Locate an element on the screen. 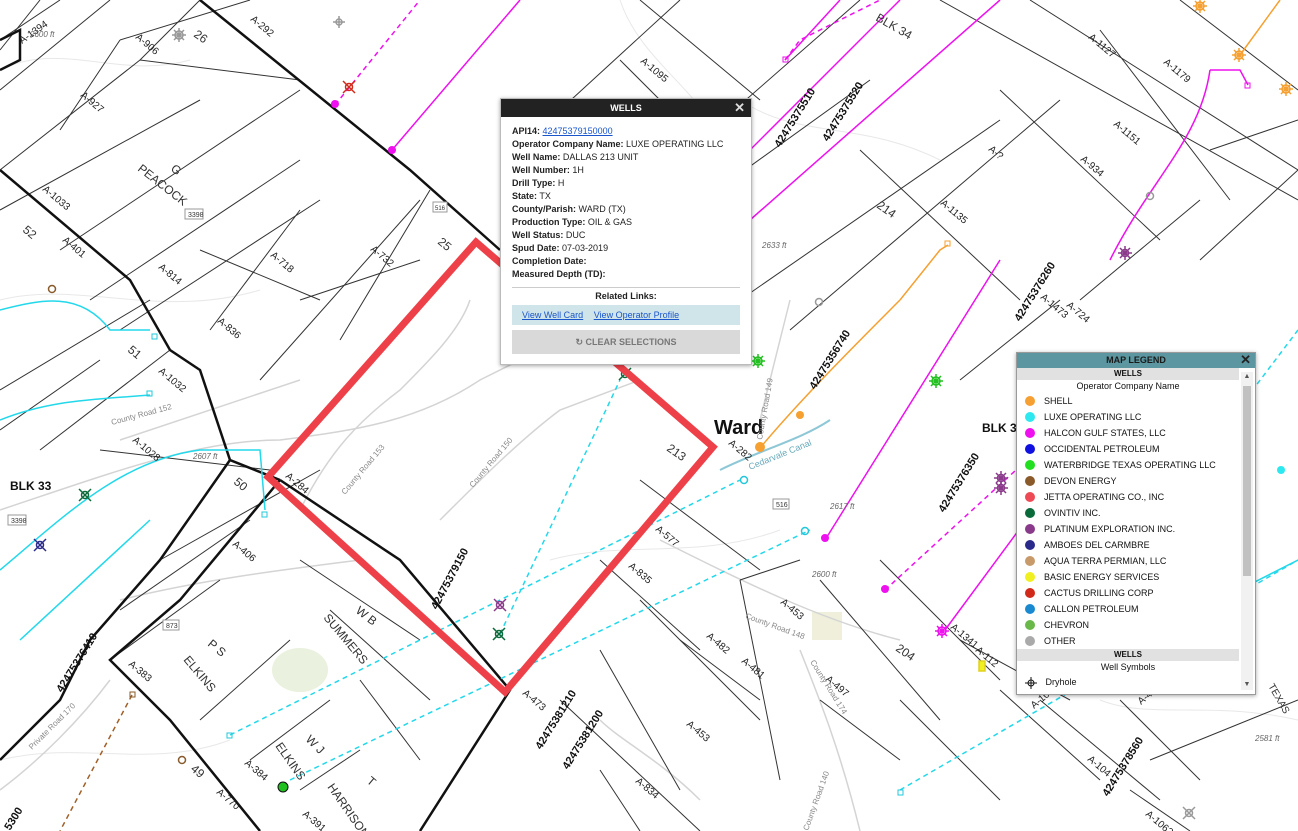  survey-label: 52 is located at coordinates (29, 233).